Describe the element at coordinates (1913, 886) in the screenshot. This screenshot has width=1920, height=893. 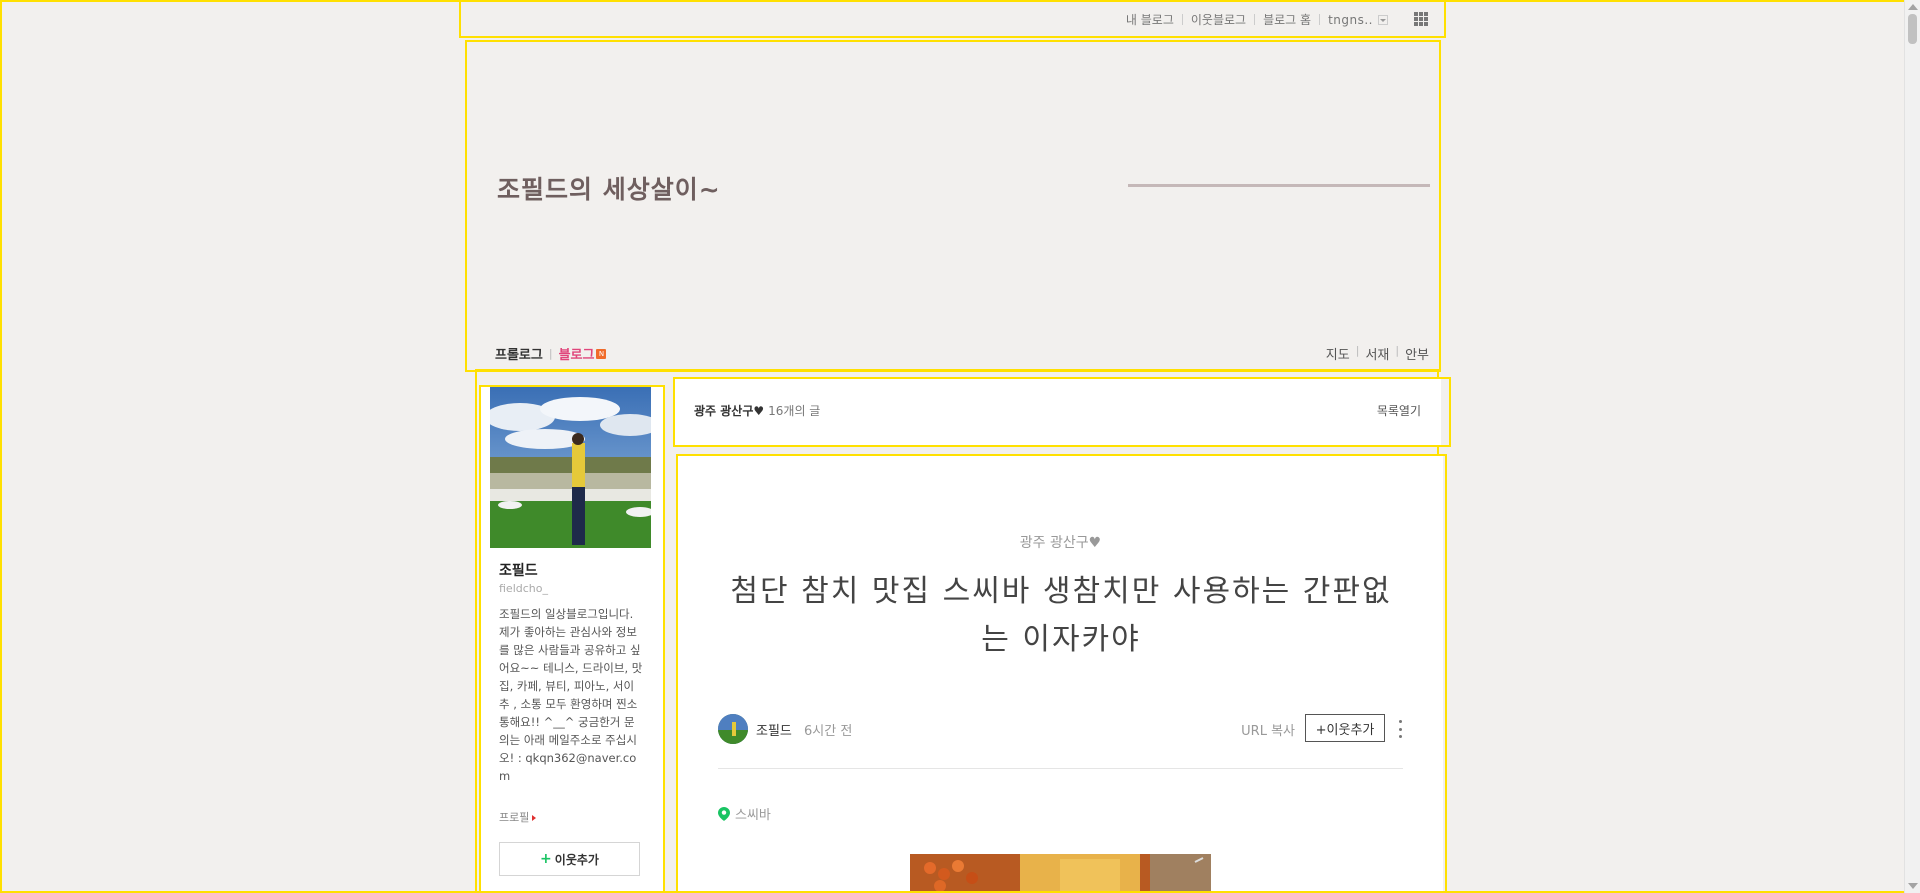
I see `scroll-down-icon` at that location.